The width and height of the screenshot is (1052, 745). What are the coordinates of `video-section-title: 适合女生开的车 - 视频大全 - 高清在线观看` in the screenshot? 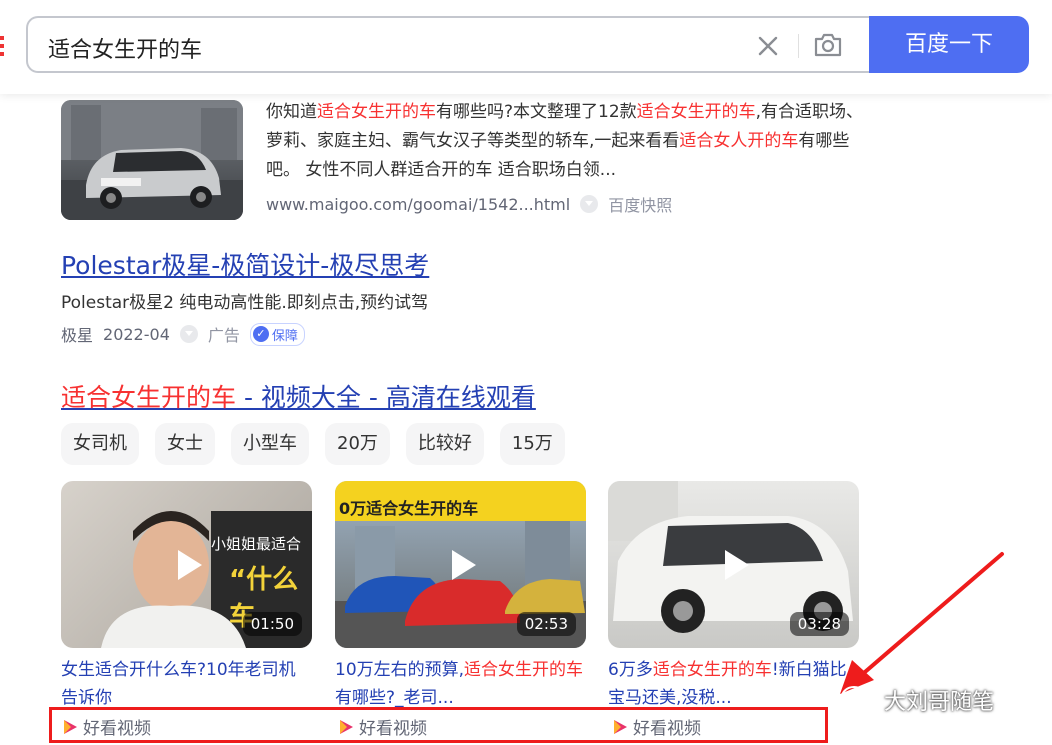 It's located at (298, 396).